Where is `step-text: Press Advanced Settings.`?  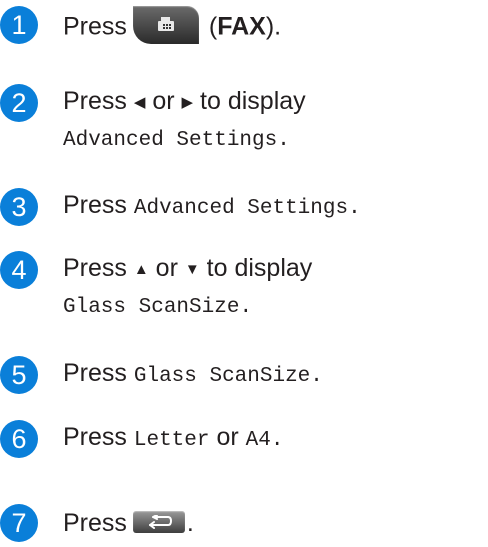
step-text: Press Advanced Settings. is located at coordinates (212, 207).